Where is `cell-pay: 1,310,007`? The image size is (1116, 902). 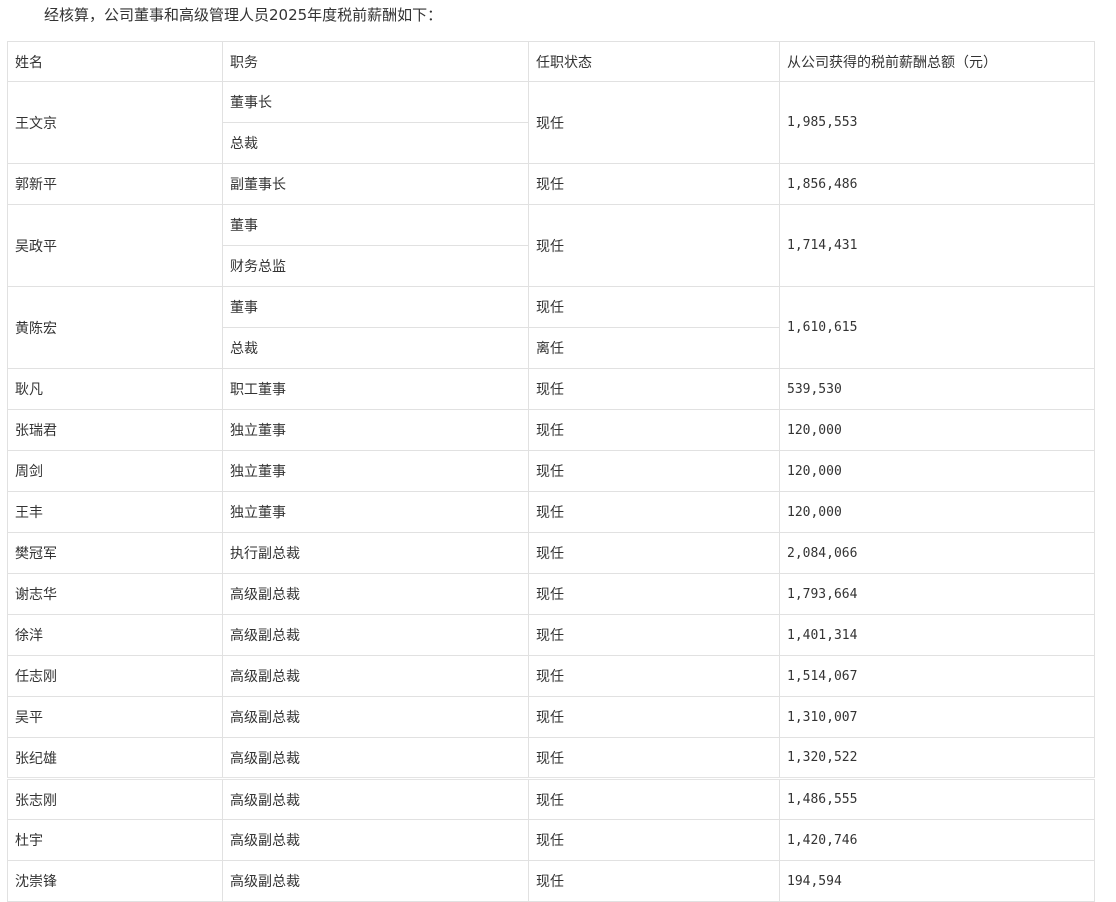
cell-pay: 1,310,007 is located at coordinates (937, 717).